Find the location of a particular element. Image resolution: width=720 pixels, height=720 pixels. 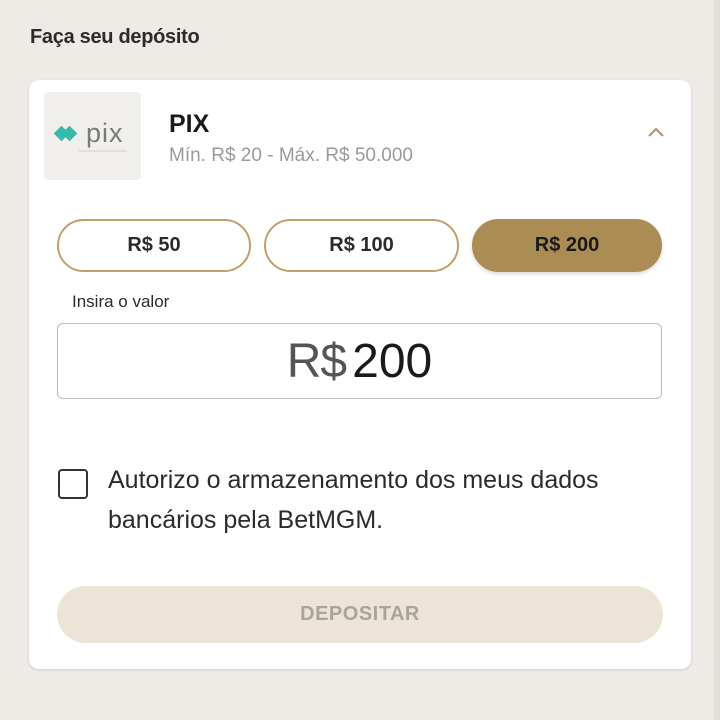

pix-logo-text: pix is located at coordinates (105, 133).